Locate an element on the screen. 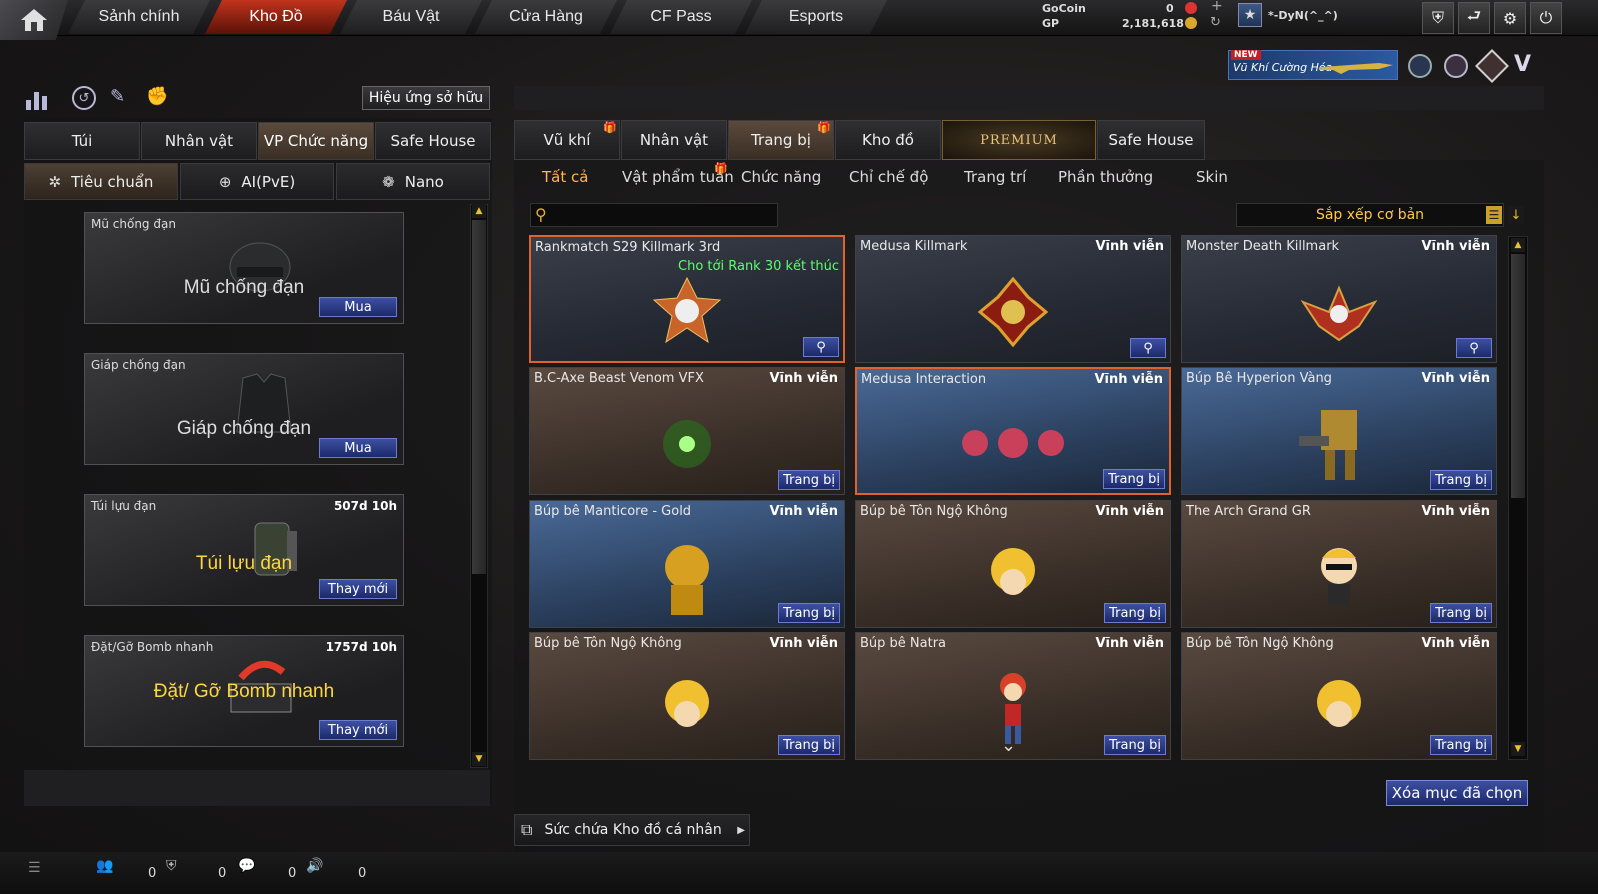 This screenshot has width=1598, height=894. tab-right-safe-house: Safe House is located at coordinates (1151, 140).